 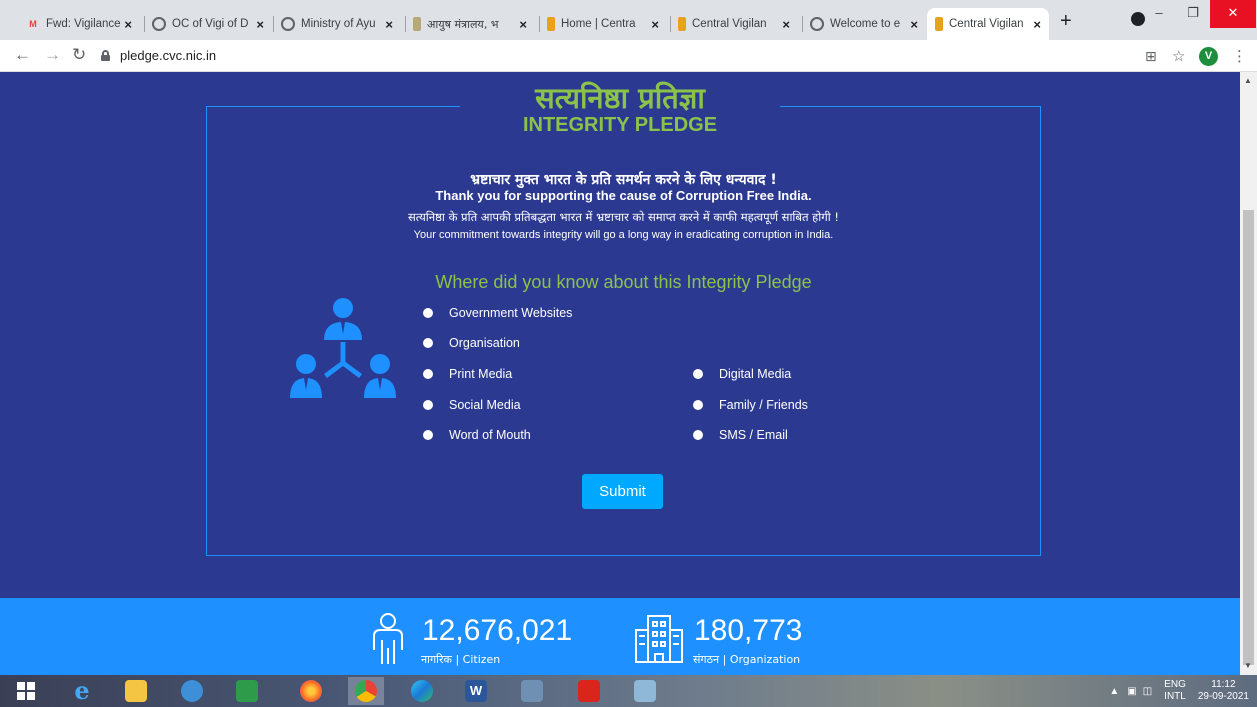 I want to click on option-social-media: Social Media, so click(x=472, y=405).